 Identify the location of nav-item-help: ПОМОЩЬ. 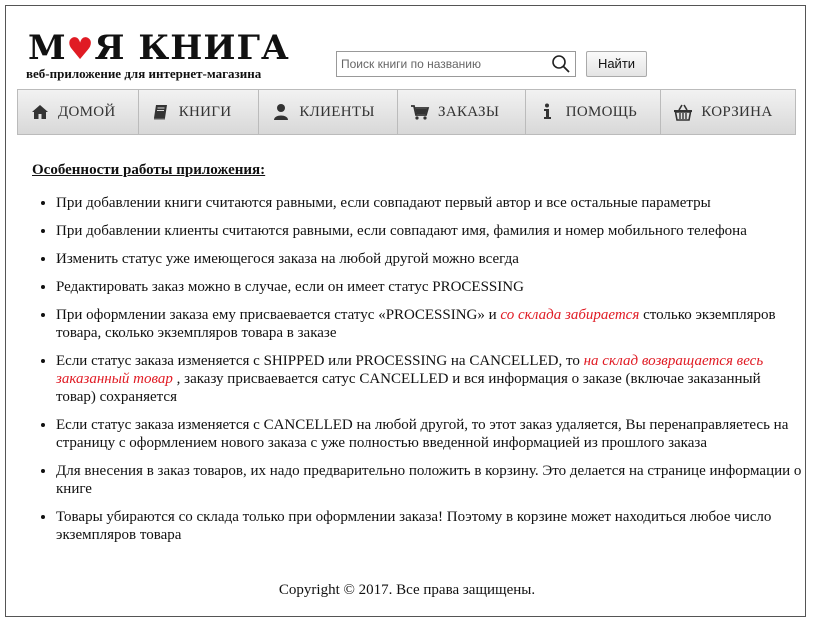
(594, 112).